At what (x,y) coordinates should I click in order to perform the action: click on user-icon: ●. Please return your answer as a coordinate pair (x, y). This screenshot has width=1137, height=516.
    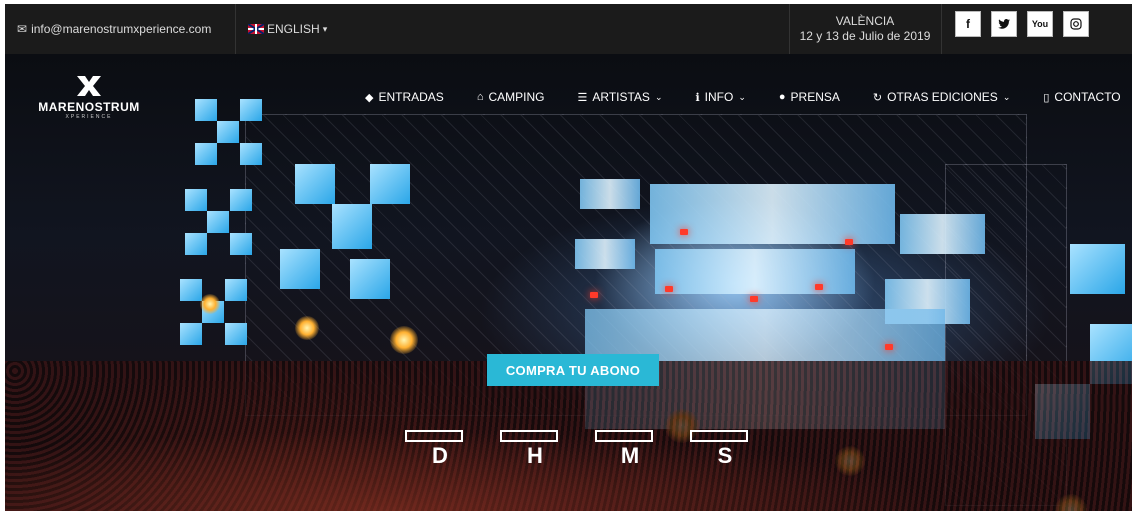
    Looking at the image, I should click on (782, 97).